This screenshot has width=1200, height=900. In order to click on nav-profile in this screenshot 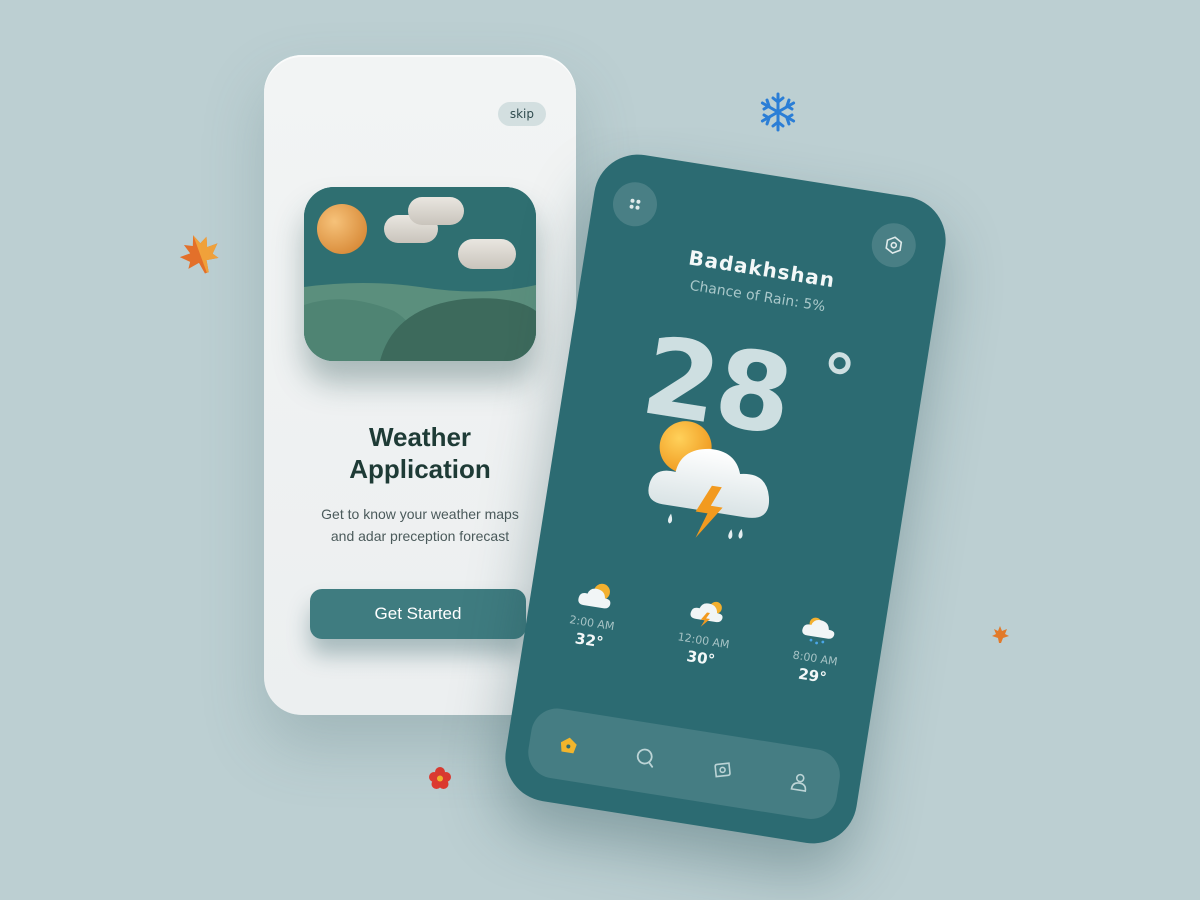, I will do `click(799, 782)`.